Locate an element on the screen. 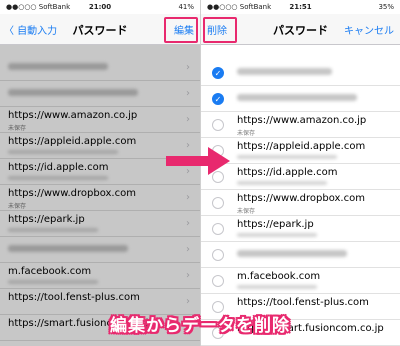  nav-bar: 〈 自動入力 パスワード 編集 is located at coordinates (100, 29).